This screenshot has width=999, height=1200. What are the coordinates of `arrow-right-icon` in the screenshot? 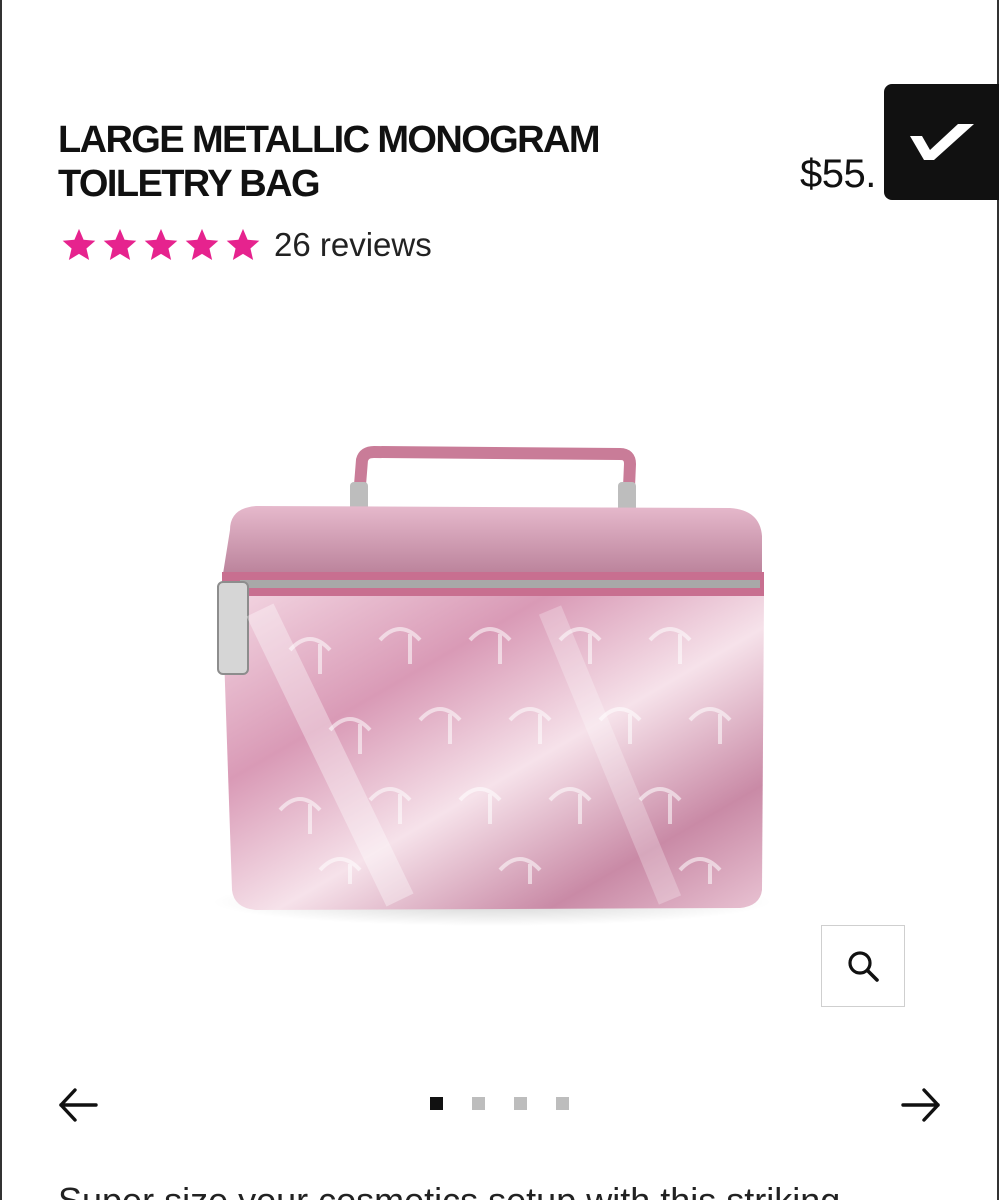 It's located at (921, 1105).